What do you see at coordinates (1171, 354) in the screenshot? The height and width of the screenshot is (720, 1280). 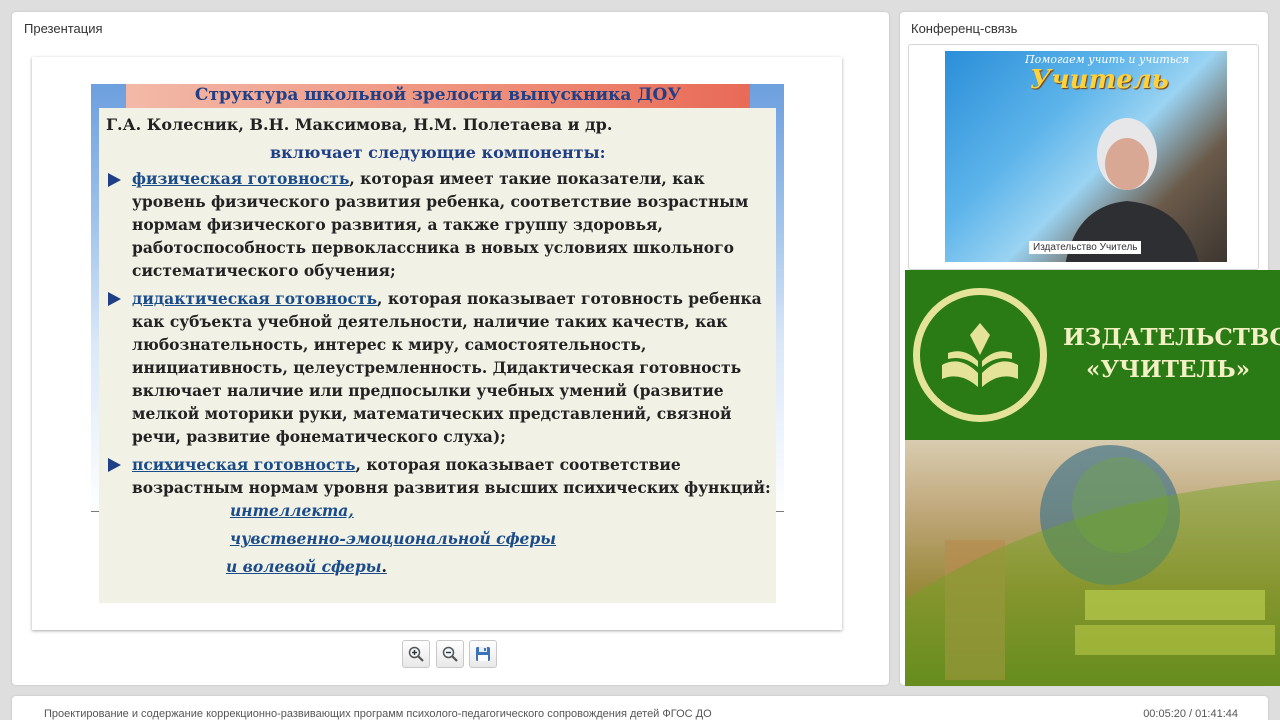 I see `banner-title: ИЗДАТЕЛЬСТВО «УЧИТЕЛЬ»` at bounding box center [1171, 354].